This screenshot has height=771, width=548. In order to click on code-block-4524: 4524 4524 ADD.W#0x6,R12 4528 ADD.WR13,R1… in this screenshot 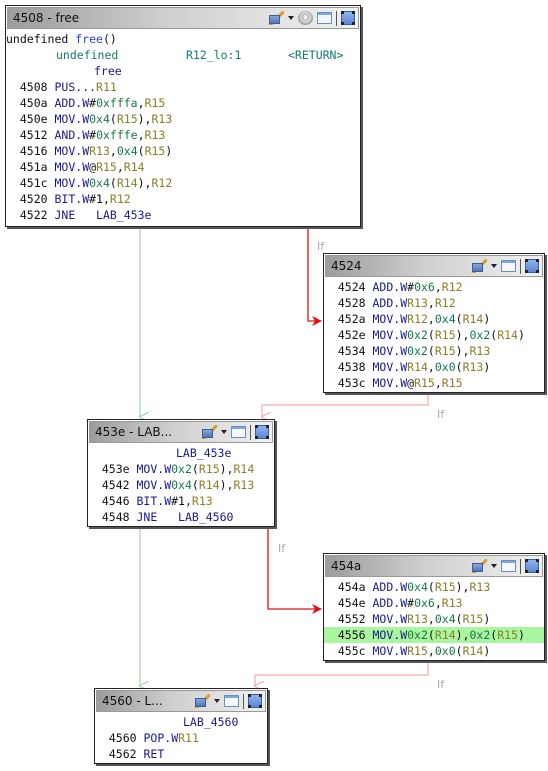, I will do `click(434, 323)`.